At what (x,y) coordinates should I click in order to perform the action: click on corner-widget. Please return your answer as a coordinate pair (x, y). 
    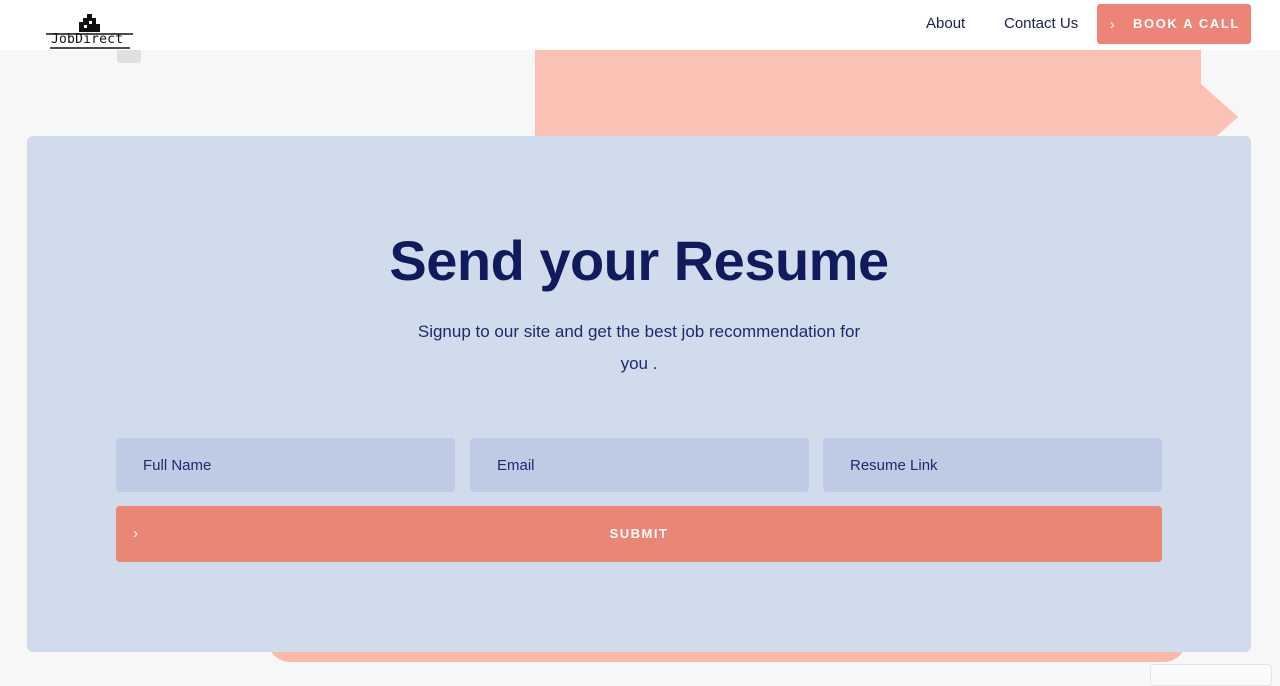
    Looking at the image, I should click on (1211, 675).